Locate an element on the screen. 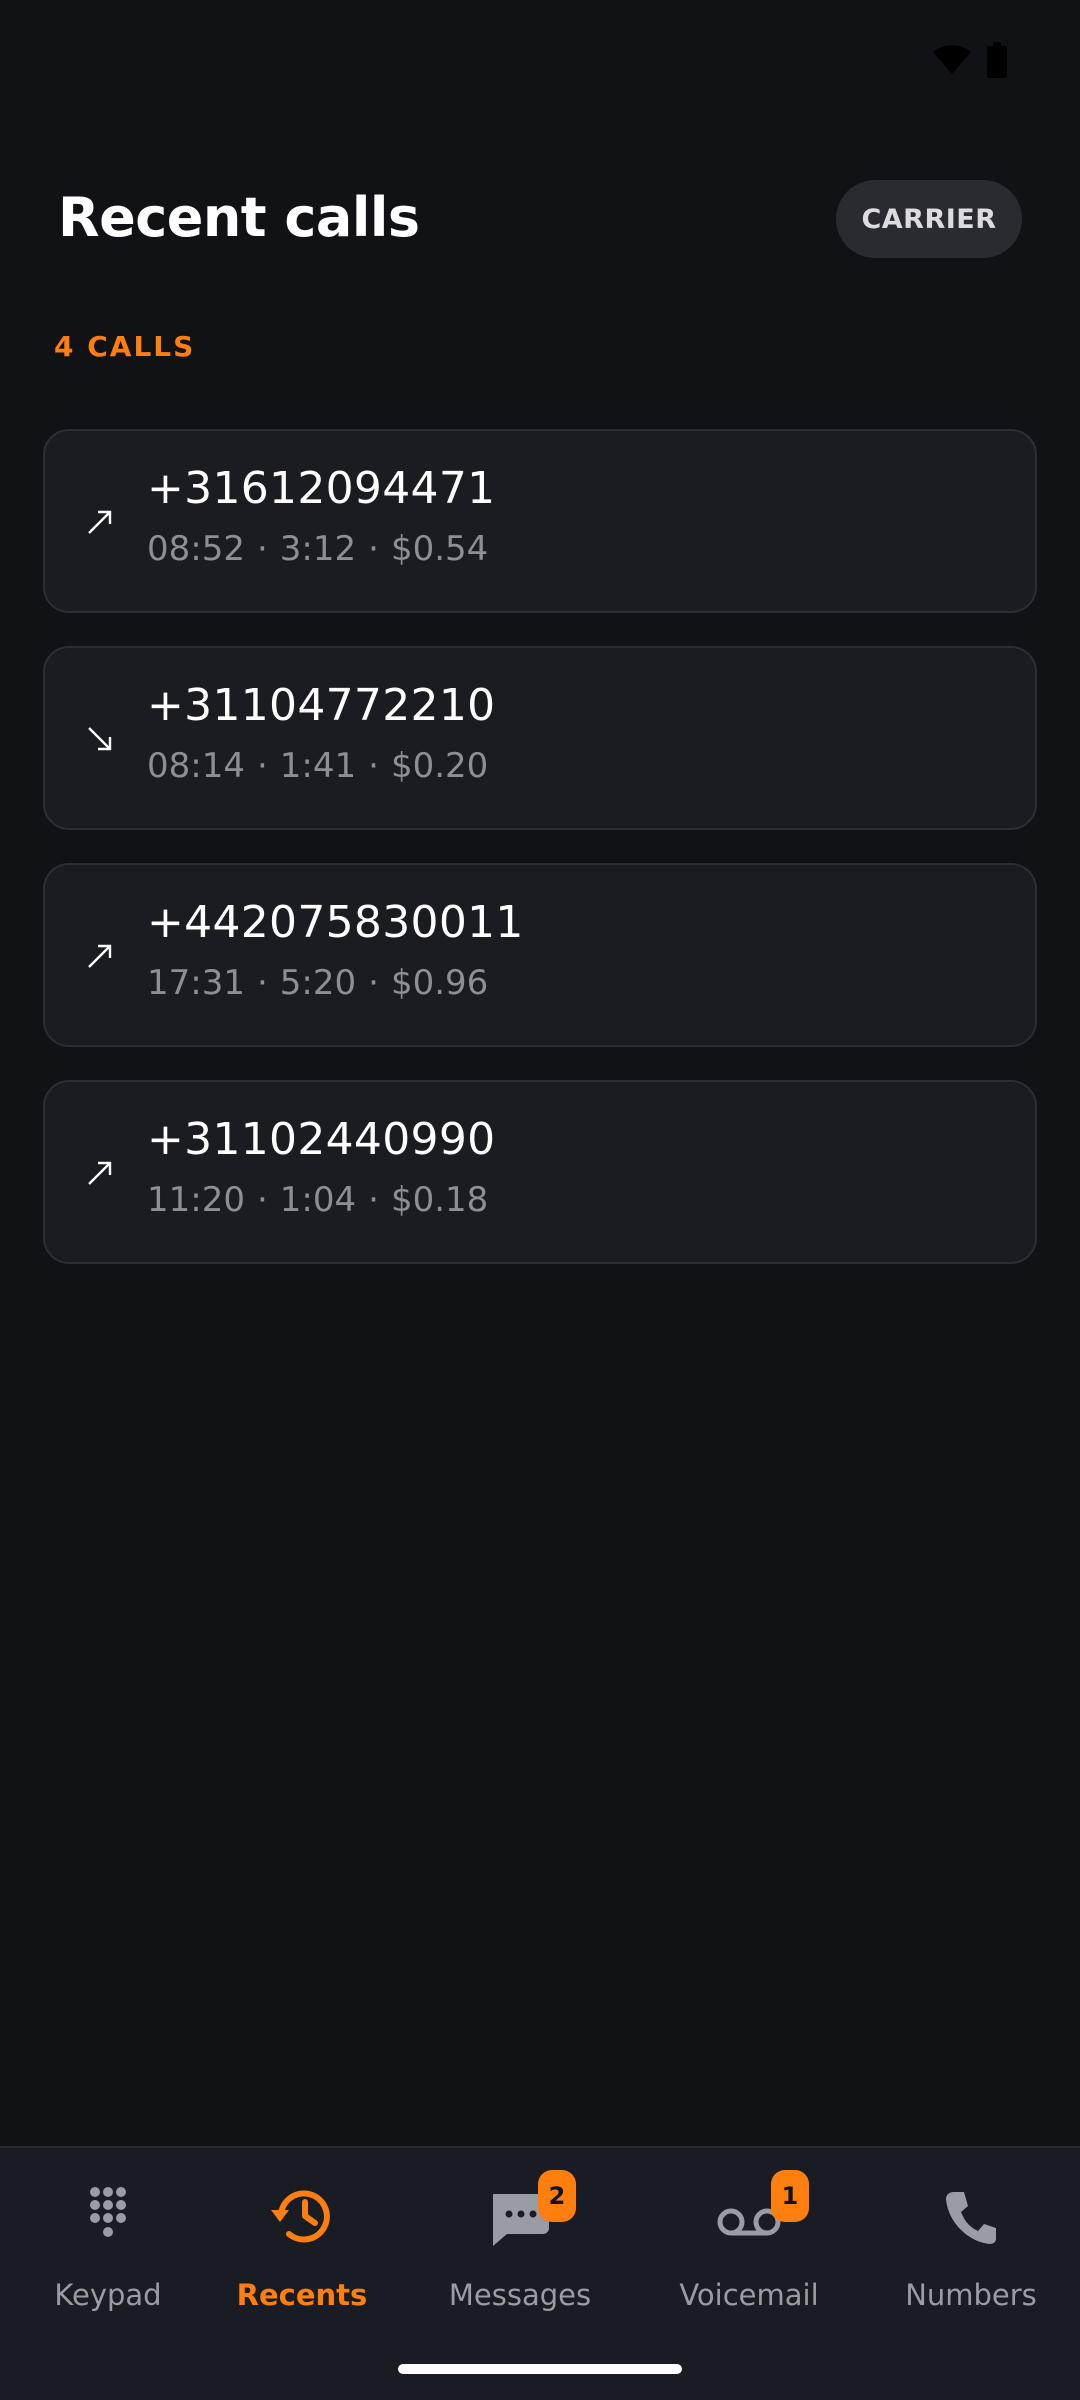  call-time: 11:20 is located at coordinates (196, 1200).